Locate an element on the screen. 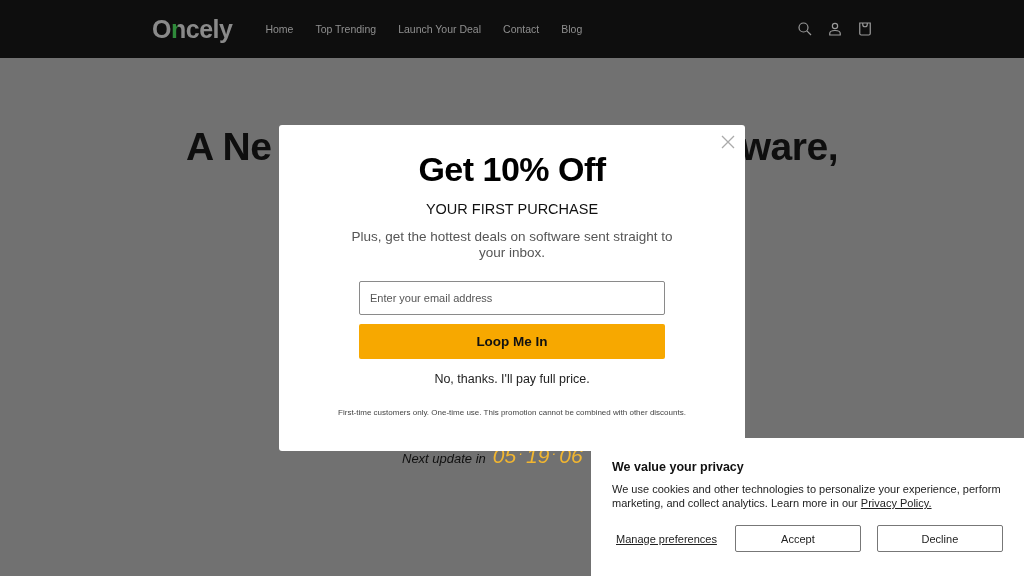  manage-preferences-link: Manage preferences is located at coordinates (666, 538).